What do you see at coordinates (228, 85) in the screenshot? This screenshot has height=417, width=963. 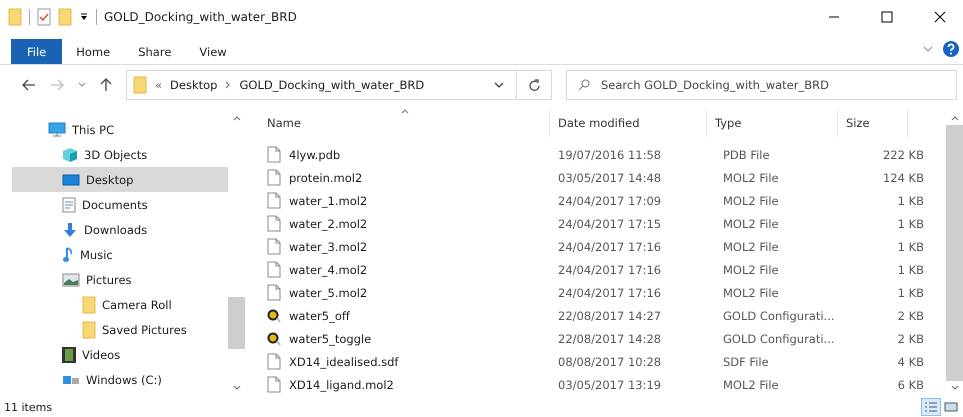 I see `chevron-right-icon` at bounding box center [228, 85].